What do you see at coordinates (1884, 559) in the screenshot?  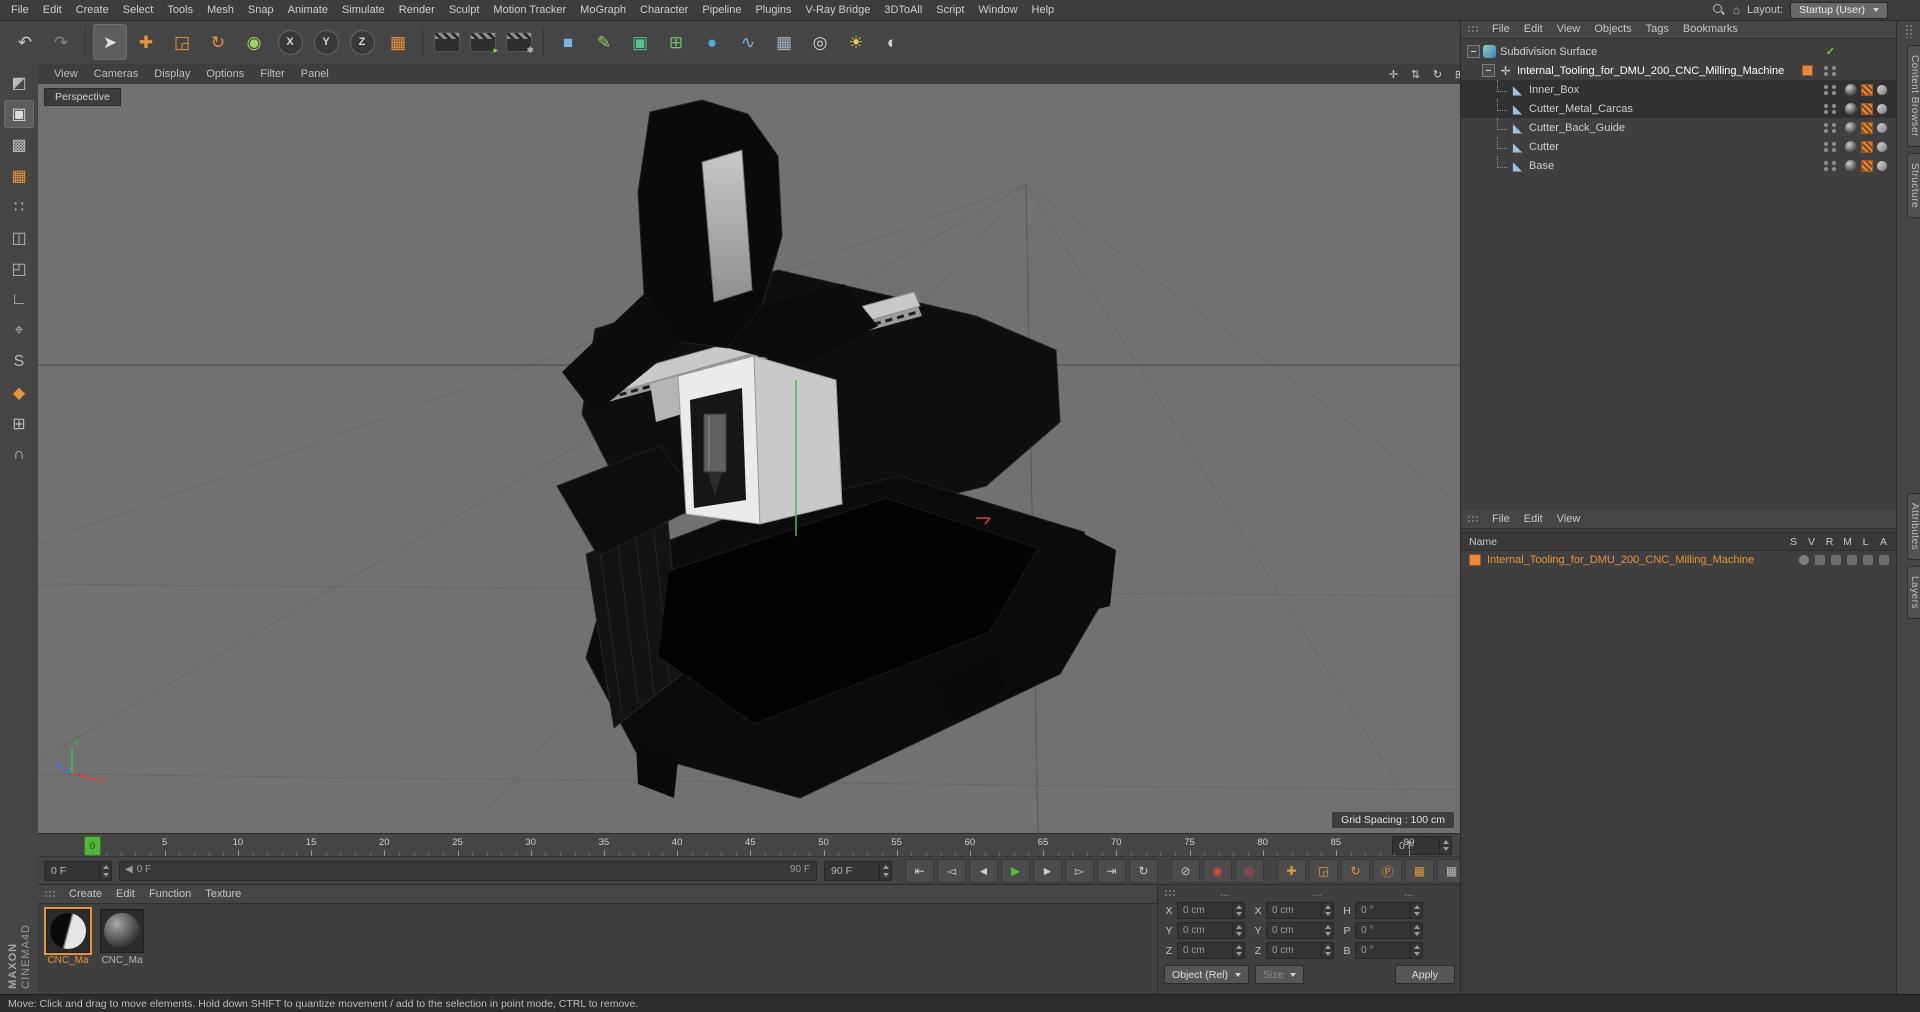 I see `animate-toggle` at bounding box center [1884, 559].